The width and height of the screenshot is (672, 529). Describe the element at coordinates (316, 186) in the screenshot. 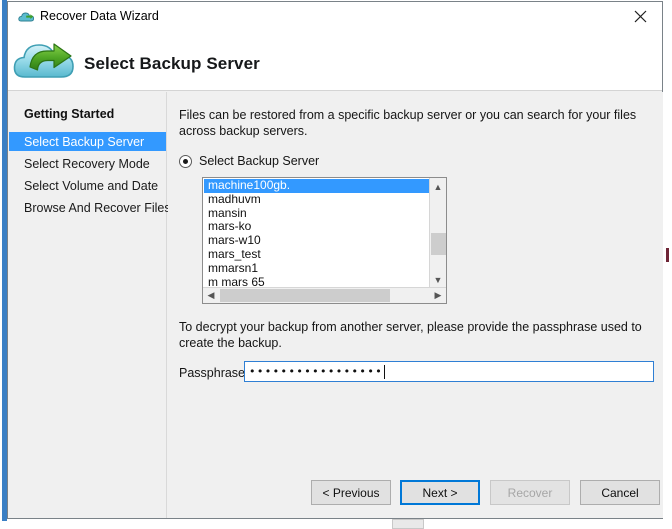

I see `list-item: machine100gb.` at that location.